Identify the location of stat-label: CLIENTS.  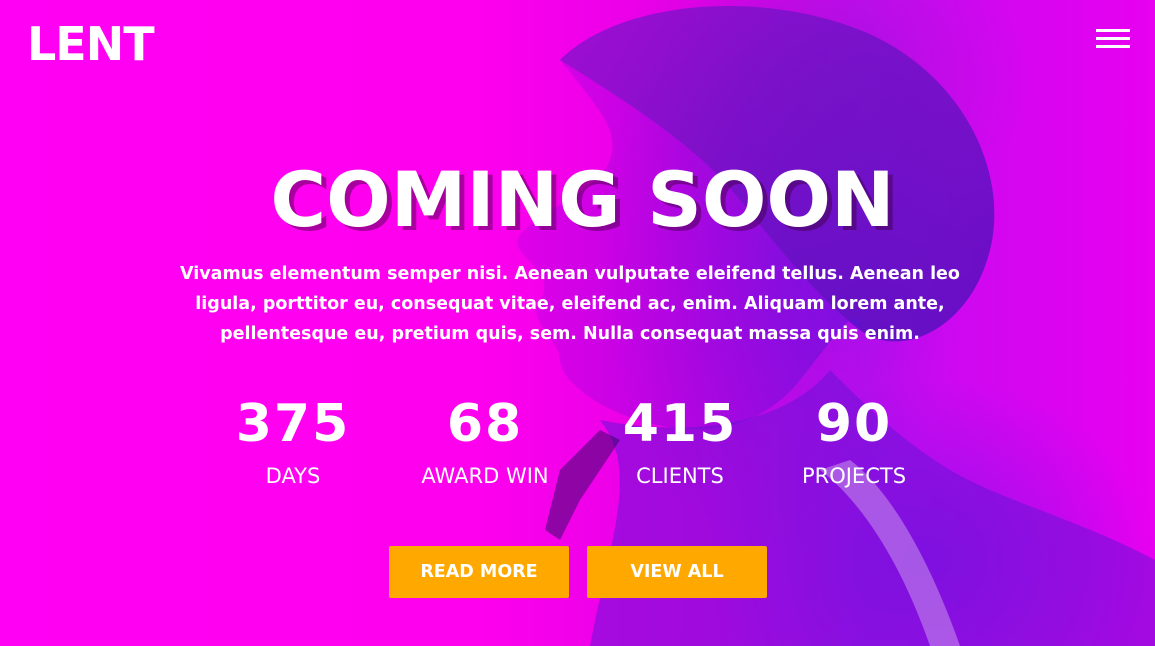
(680, 476).